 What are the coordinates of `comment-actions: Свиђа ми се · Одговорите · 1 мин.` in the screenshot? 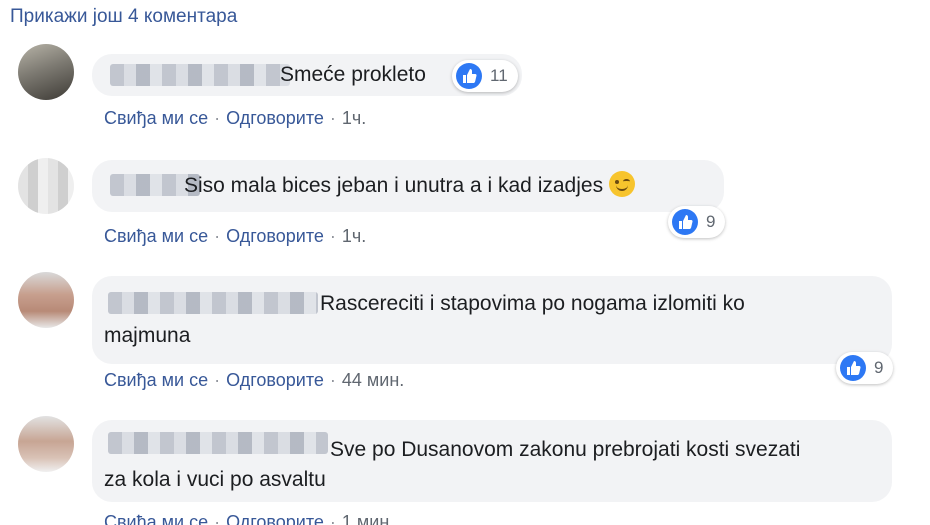 It's located at (249, 518).